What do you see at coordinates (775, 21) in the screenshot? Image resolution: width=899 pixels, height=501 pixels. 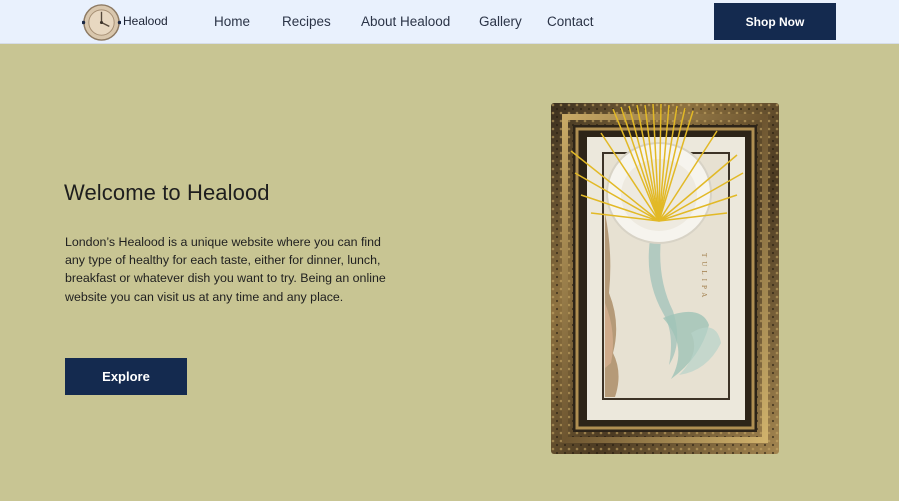 I see `shop-now-button: Shop Now` at bounding box center [775, 21].